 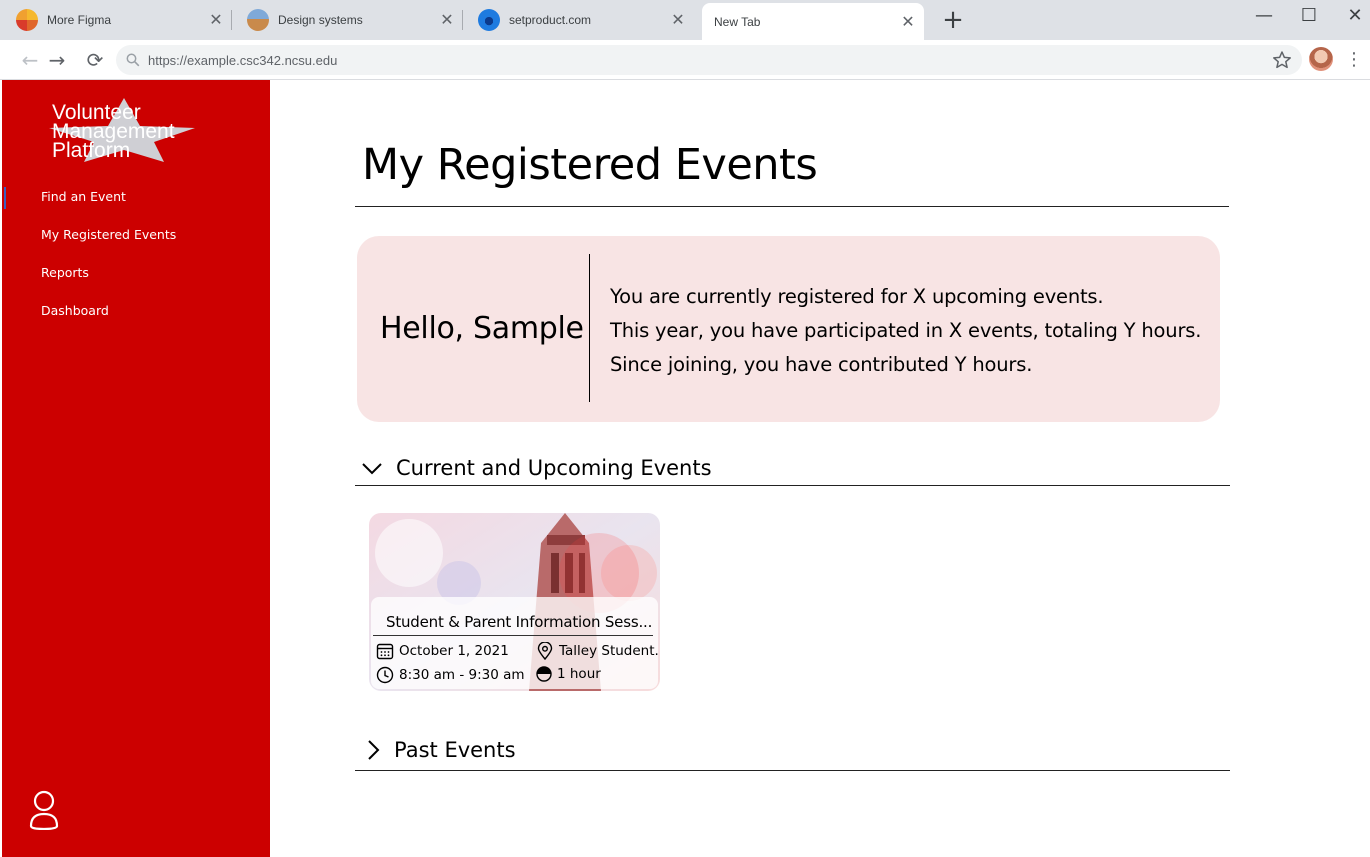 What do you see at coordinates (589, 328) in the screenshot?
I see `summary-divider` at bounding box center [589, 328].